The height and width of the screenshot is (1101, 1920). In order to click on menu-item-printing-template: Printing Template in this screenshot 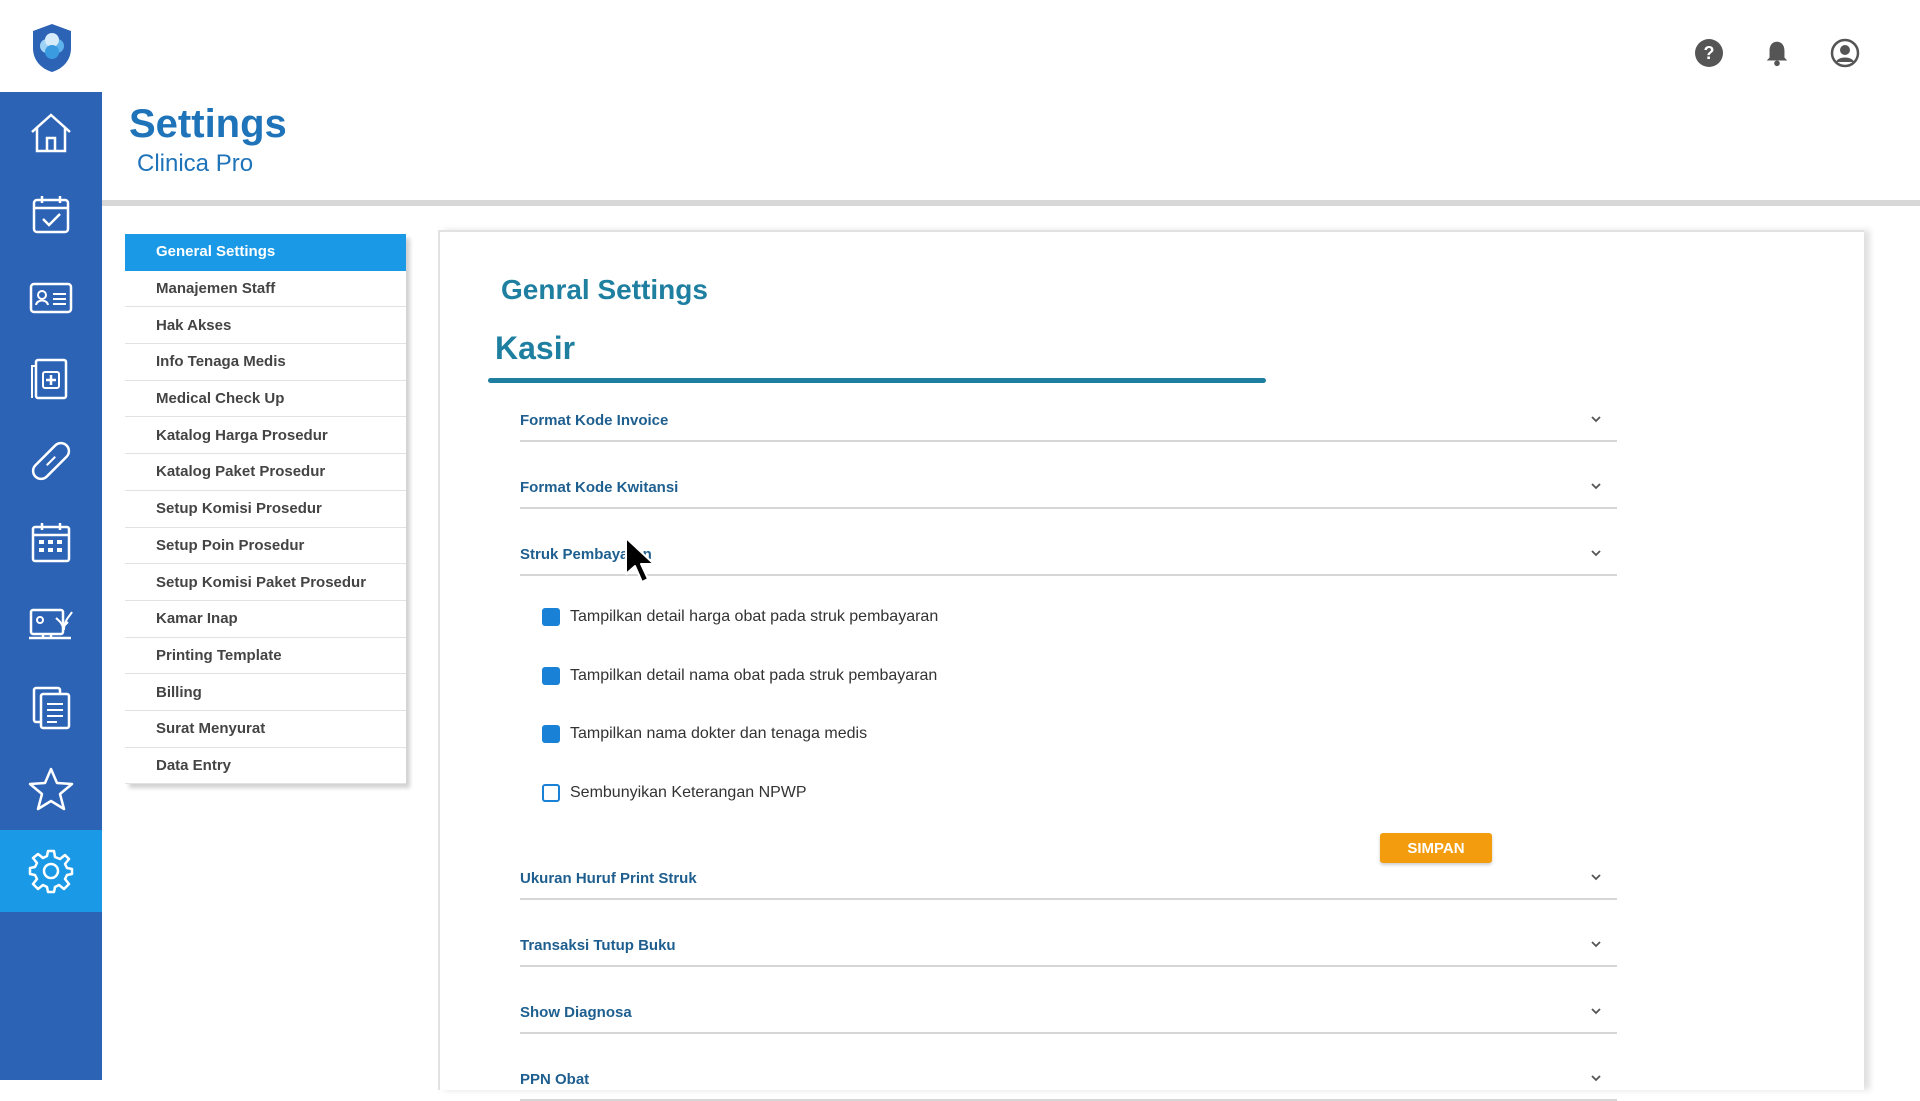, I will do `click(265, 656)`.